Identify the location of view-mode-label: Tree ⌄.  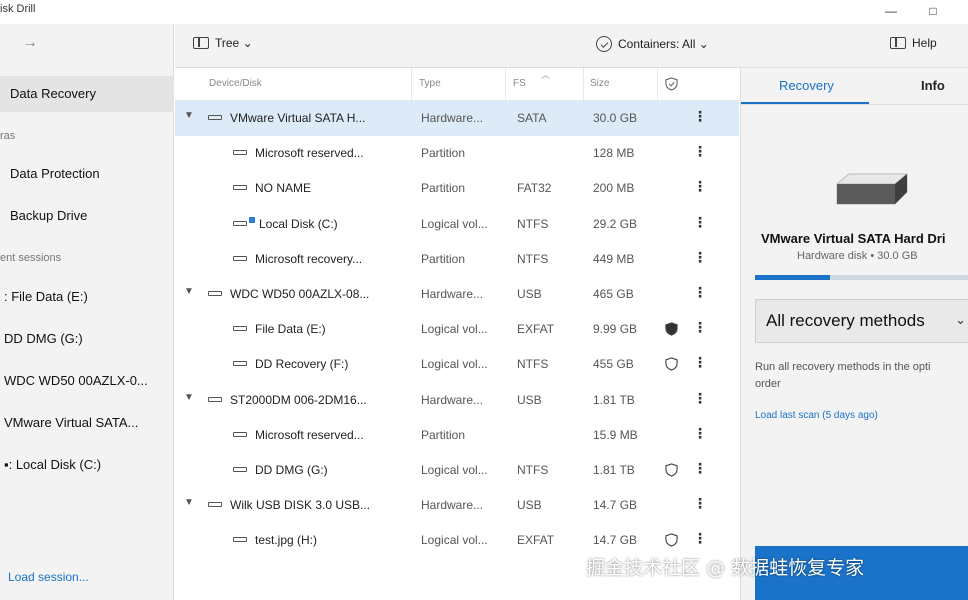
(234, 43).